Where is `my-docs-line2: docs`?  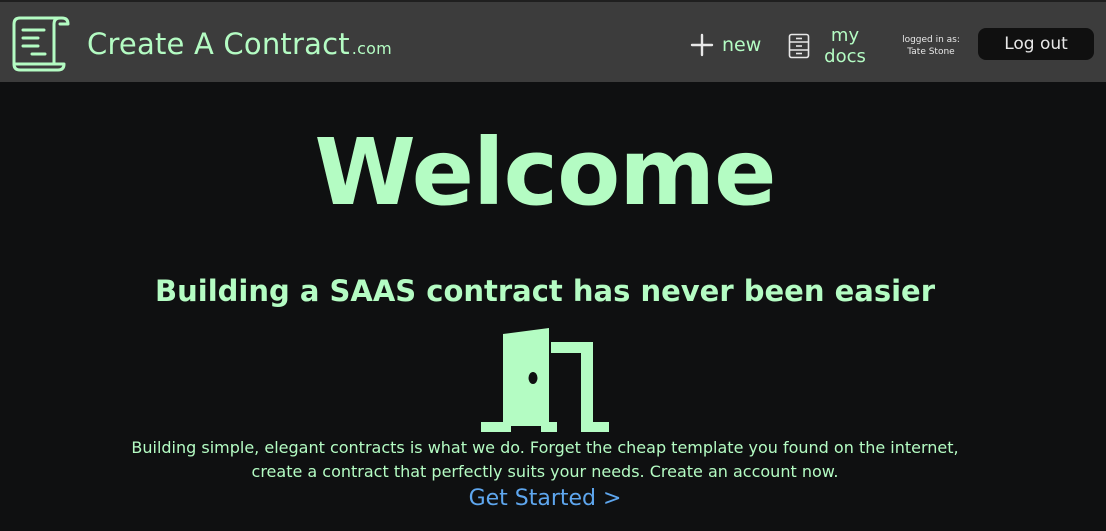
my-docs-line2: docs is located at coordinates (845, 56).